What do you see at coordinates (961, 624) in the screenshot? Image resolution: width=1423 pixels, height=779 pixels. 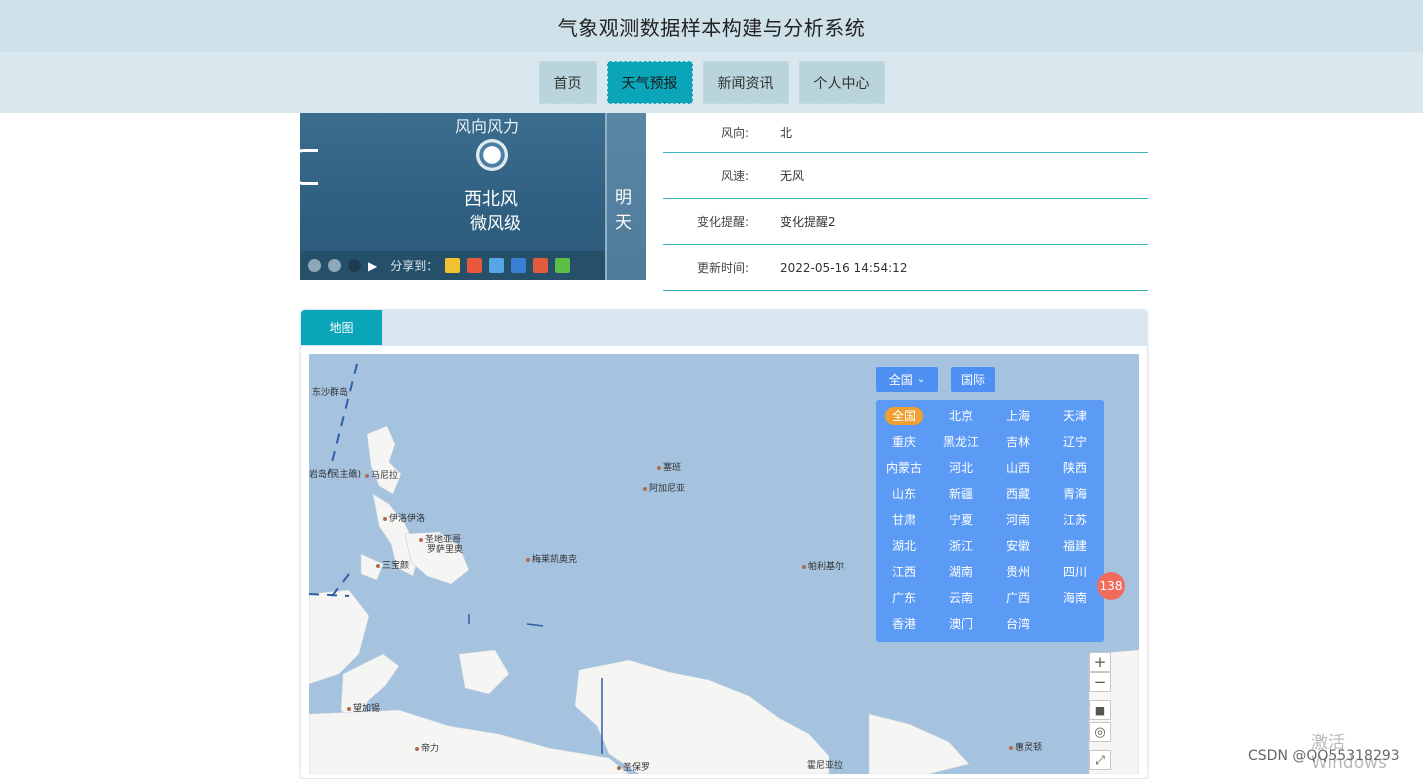 I see `province-option: 澳门` at bounding box center [961, 624].